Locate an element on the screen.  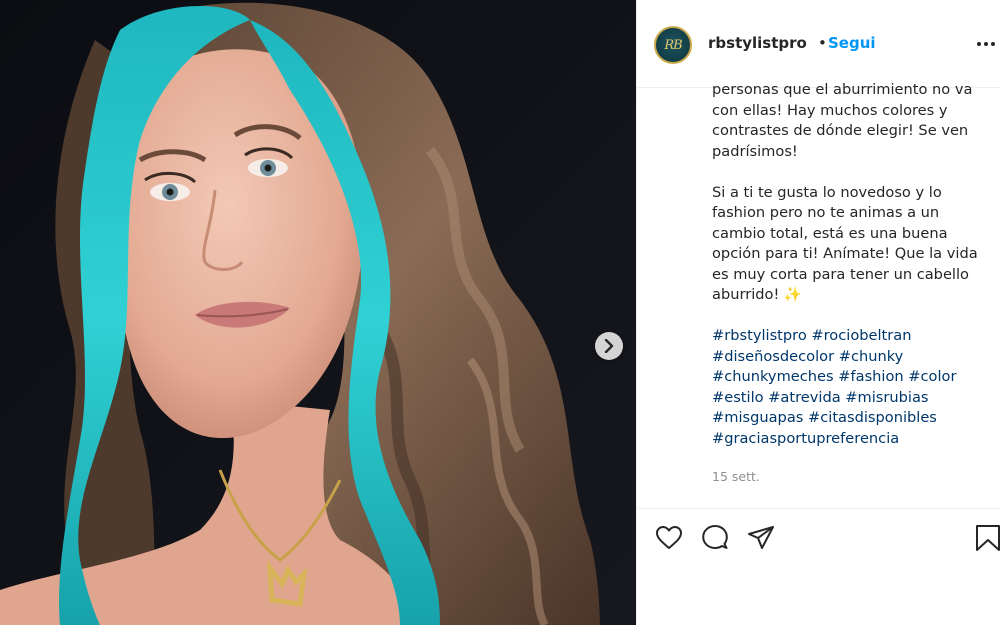
avatar: RB is located at coordinates (673, 45).